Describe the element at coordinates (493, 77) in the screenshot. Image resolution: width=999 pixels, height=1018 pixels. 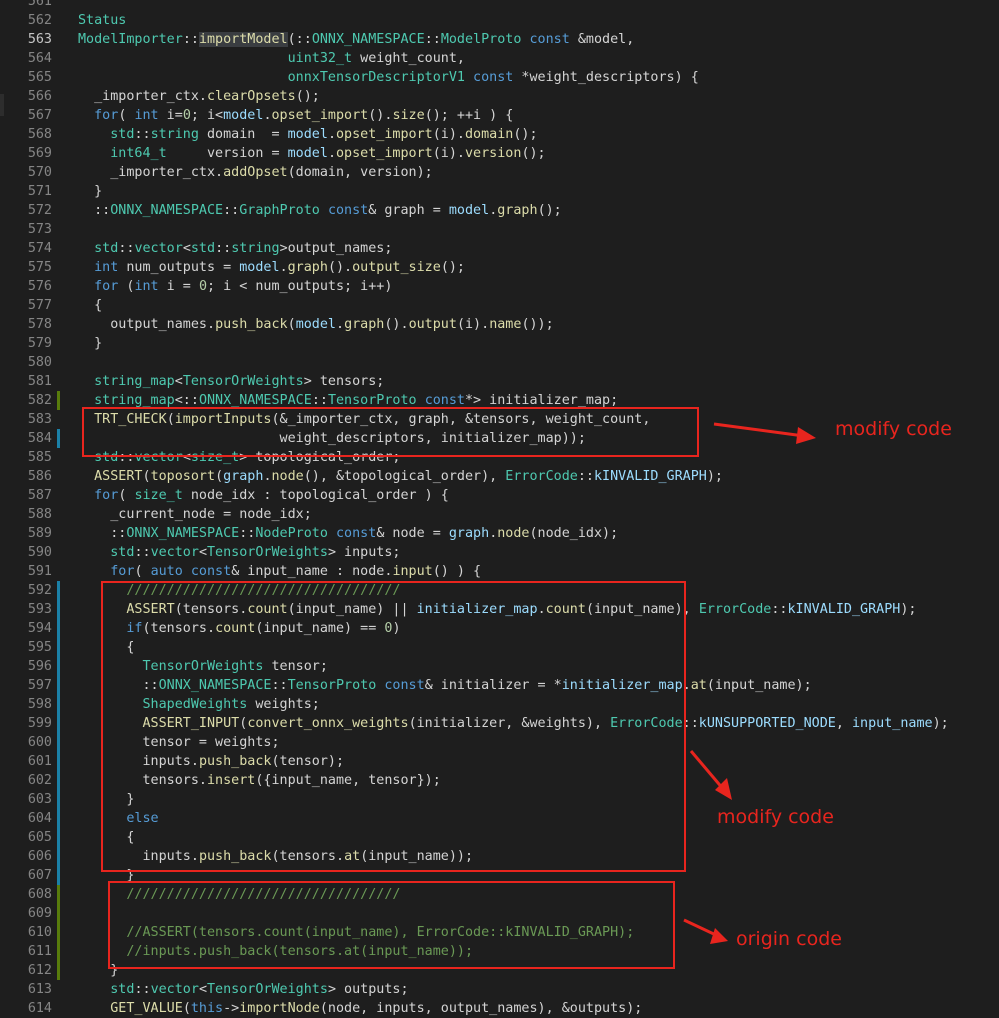
I see `code-token: const` at that location.